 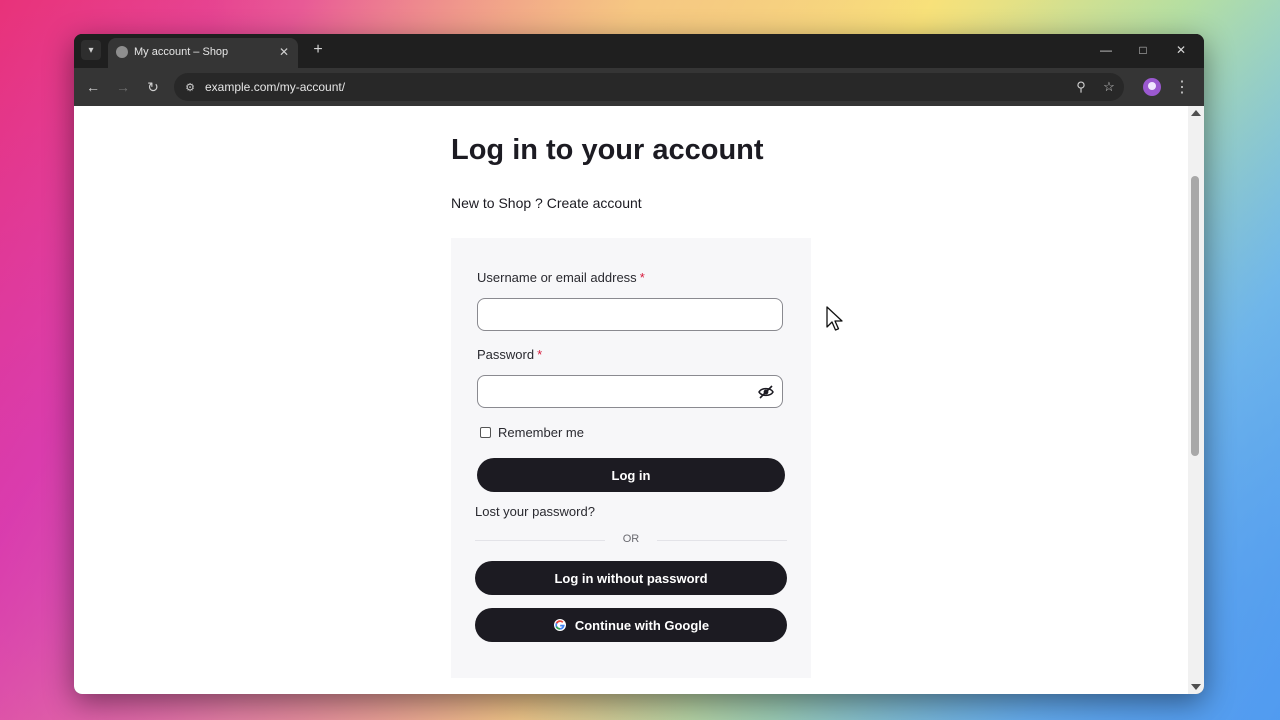 What do you see at coordinates (557, 277) in the screenshot?
I see `username-label-text: Username or email address` at bounding box center [557, 277].